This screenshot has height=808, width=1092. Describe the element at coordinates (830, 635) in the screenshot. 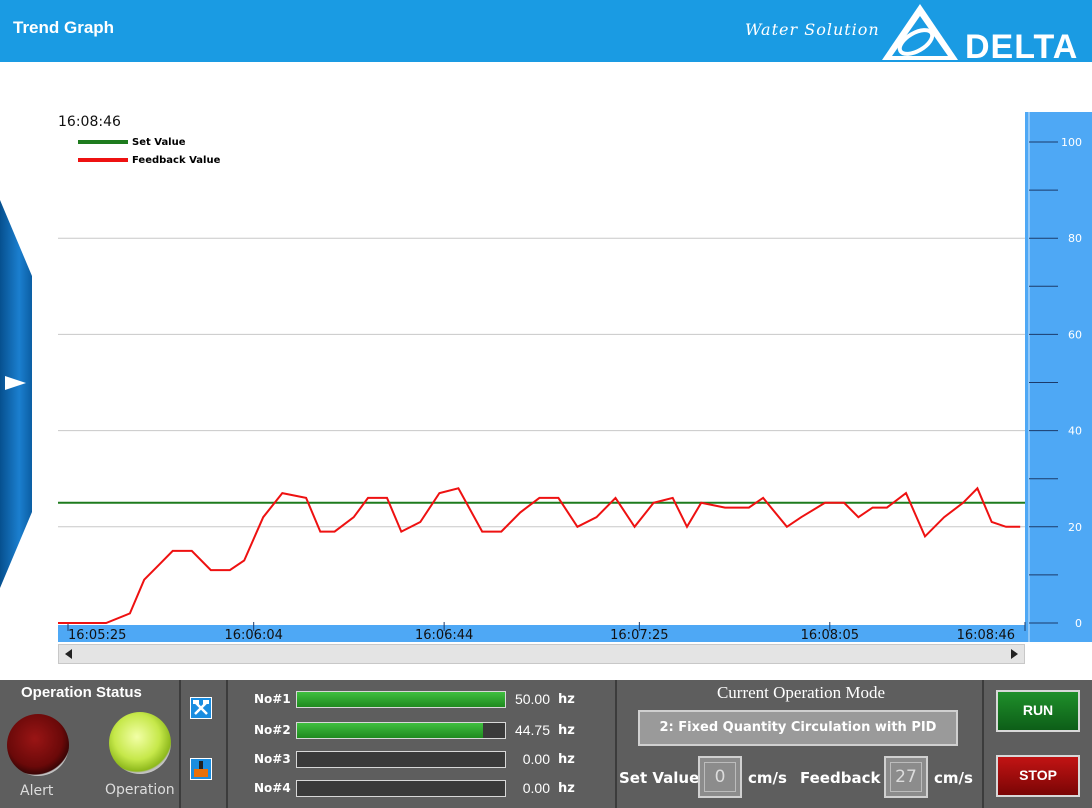

I see `x-tick-label: 16:08:05` at that location.